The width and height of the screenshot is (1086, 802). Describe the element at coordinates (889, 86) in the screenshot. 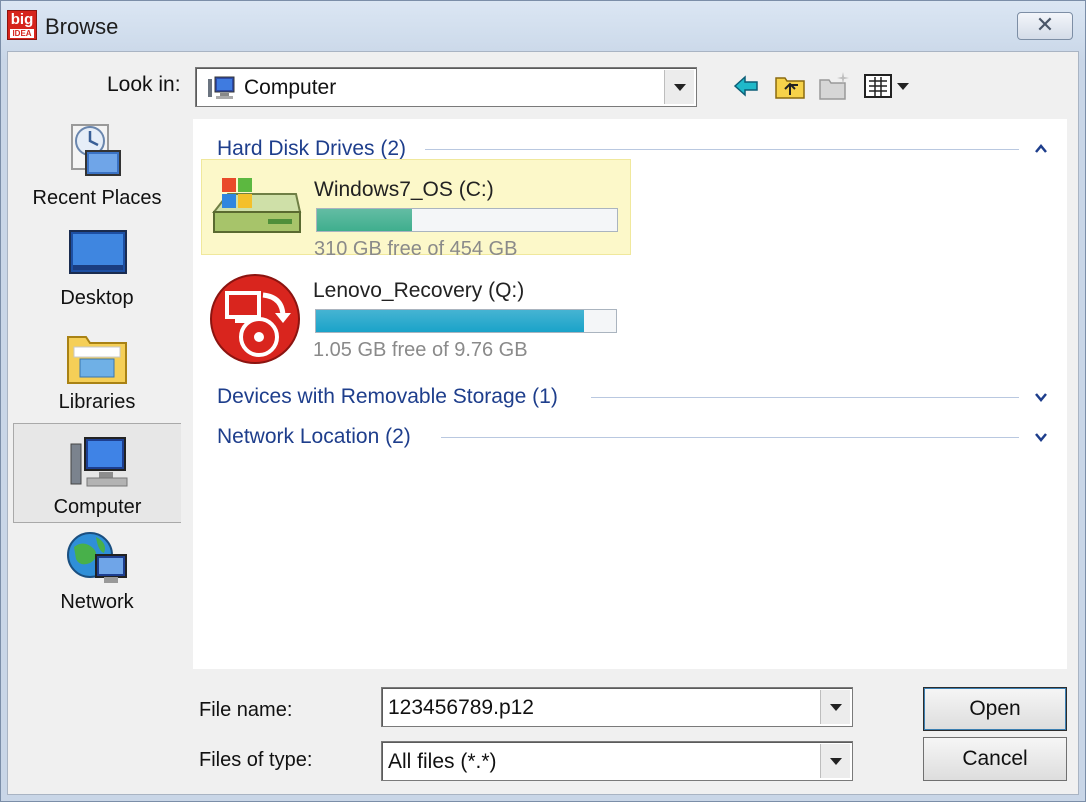

I see `view-menu-icon` at that location.